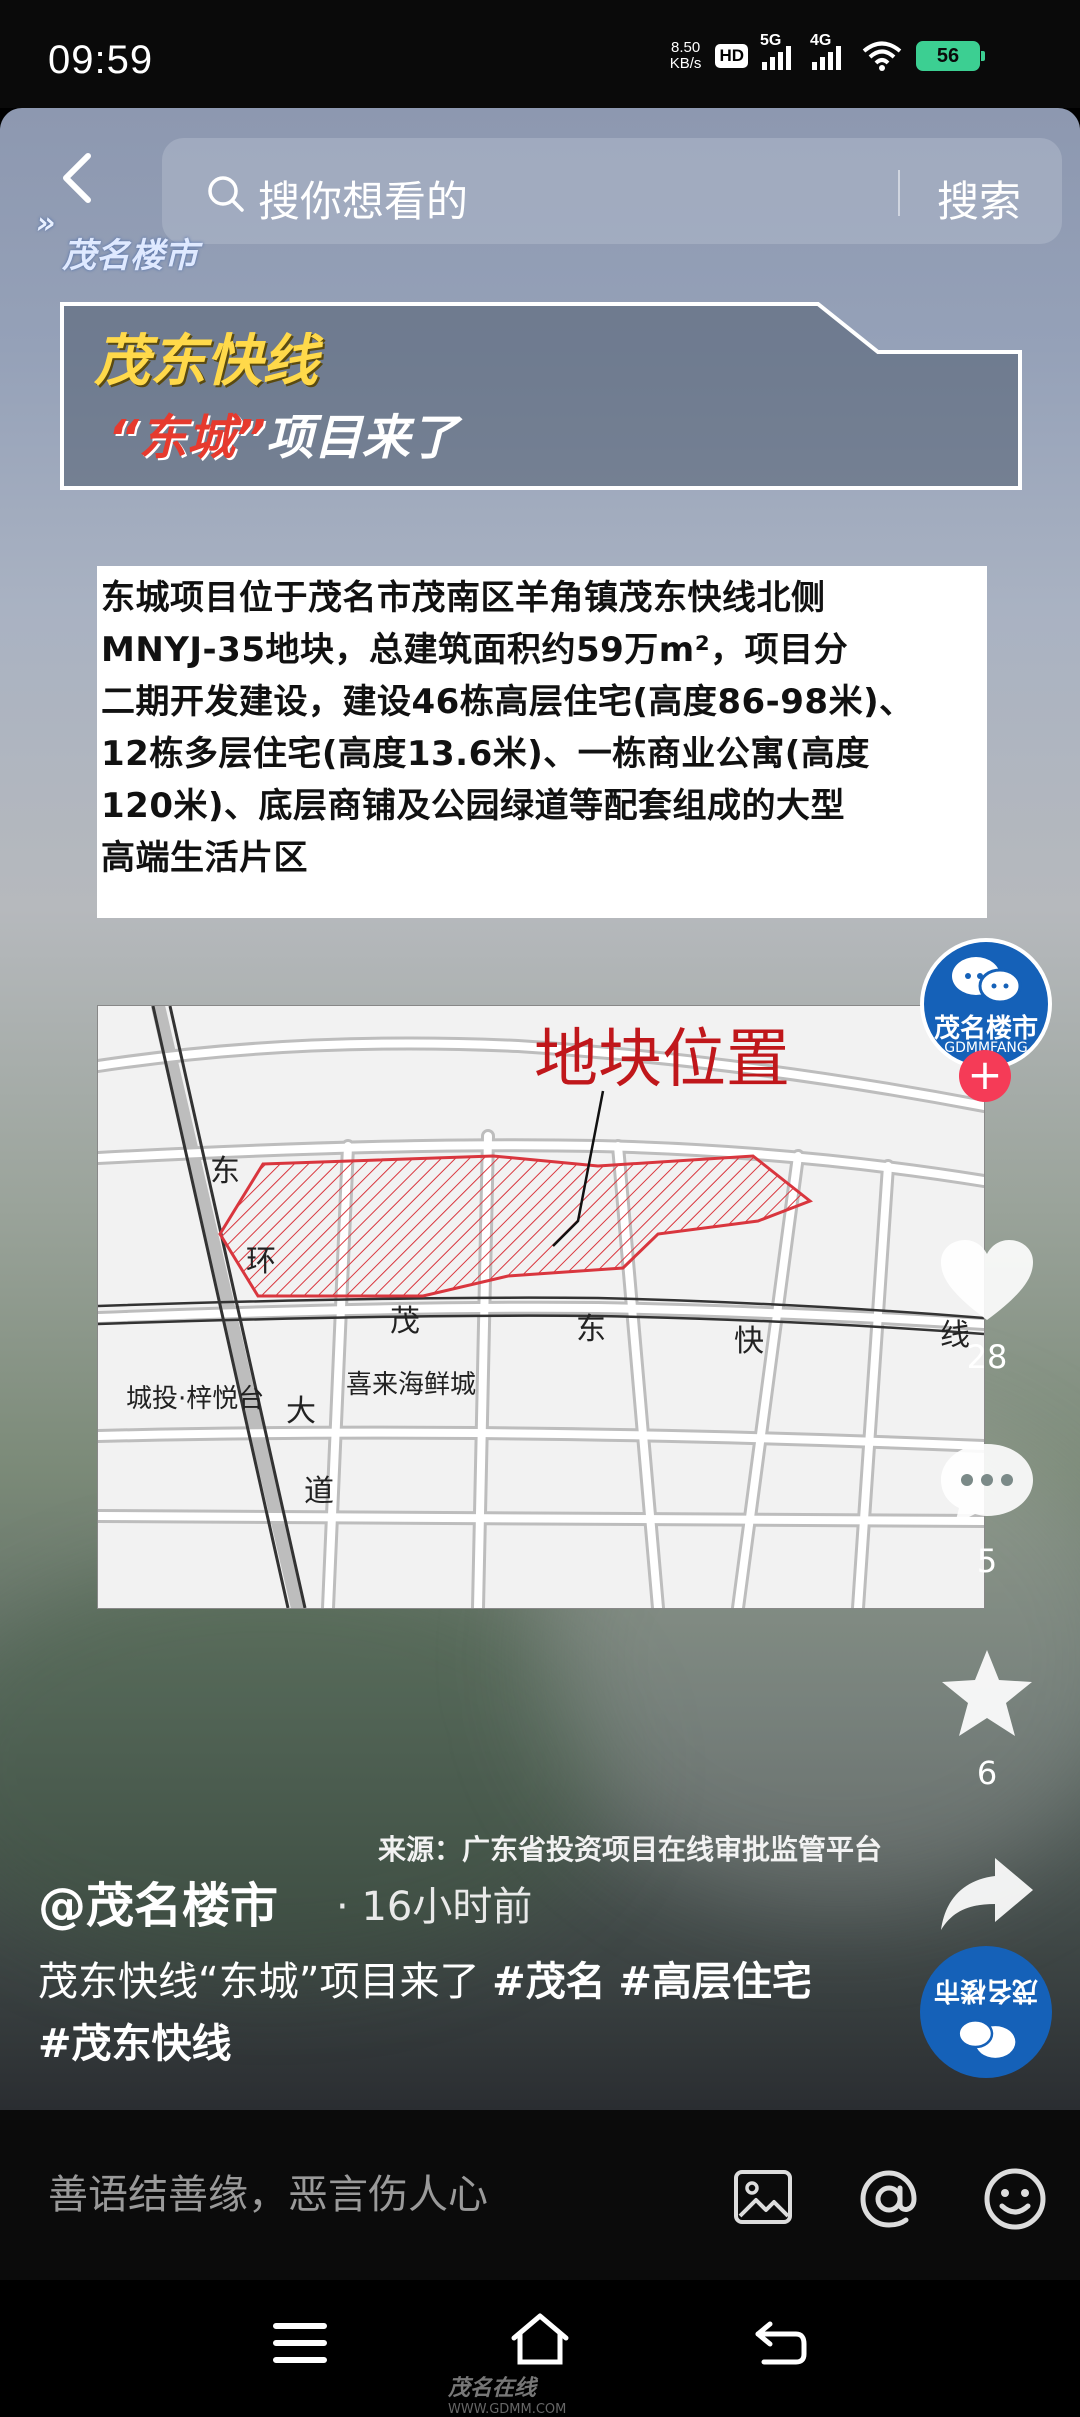 The image size is (1080, 2417). What do you see at coordinates (979, 198) in the screenshot?
I see `search-button: 搜索` at bounding box center [979, 198].